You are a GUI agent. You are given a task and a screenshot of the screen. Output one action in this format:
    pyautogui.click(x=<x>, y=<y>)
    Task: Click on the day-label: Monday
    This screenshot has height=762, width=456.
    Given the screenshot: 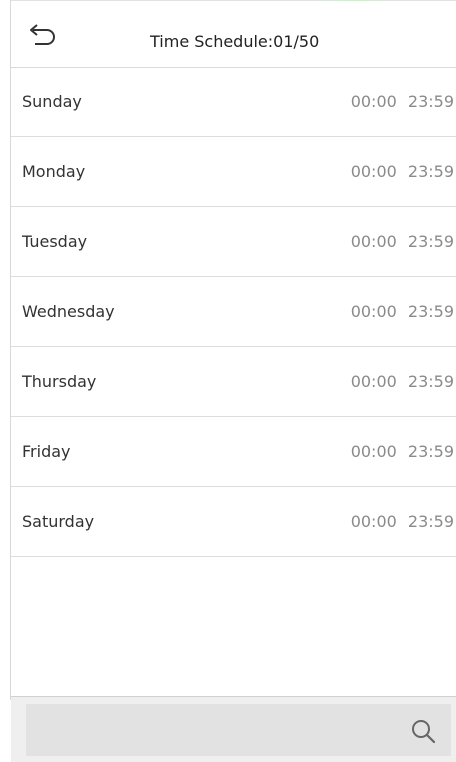 What is the action you would take?
    pyautogui.click(x=54, y=171)
    